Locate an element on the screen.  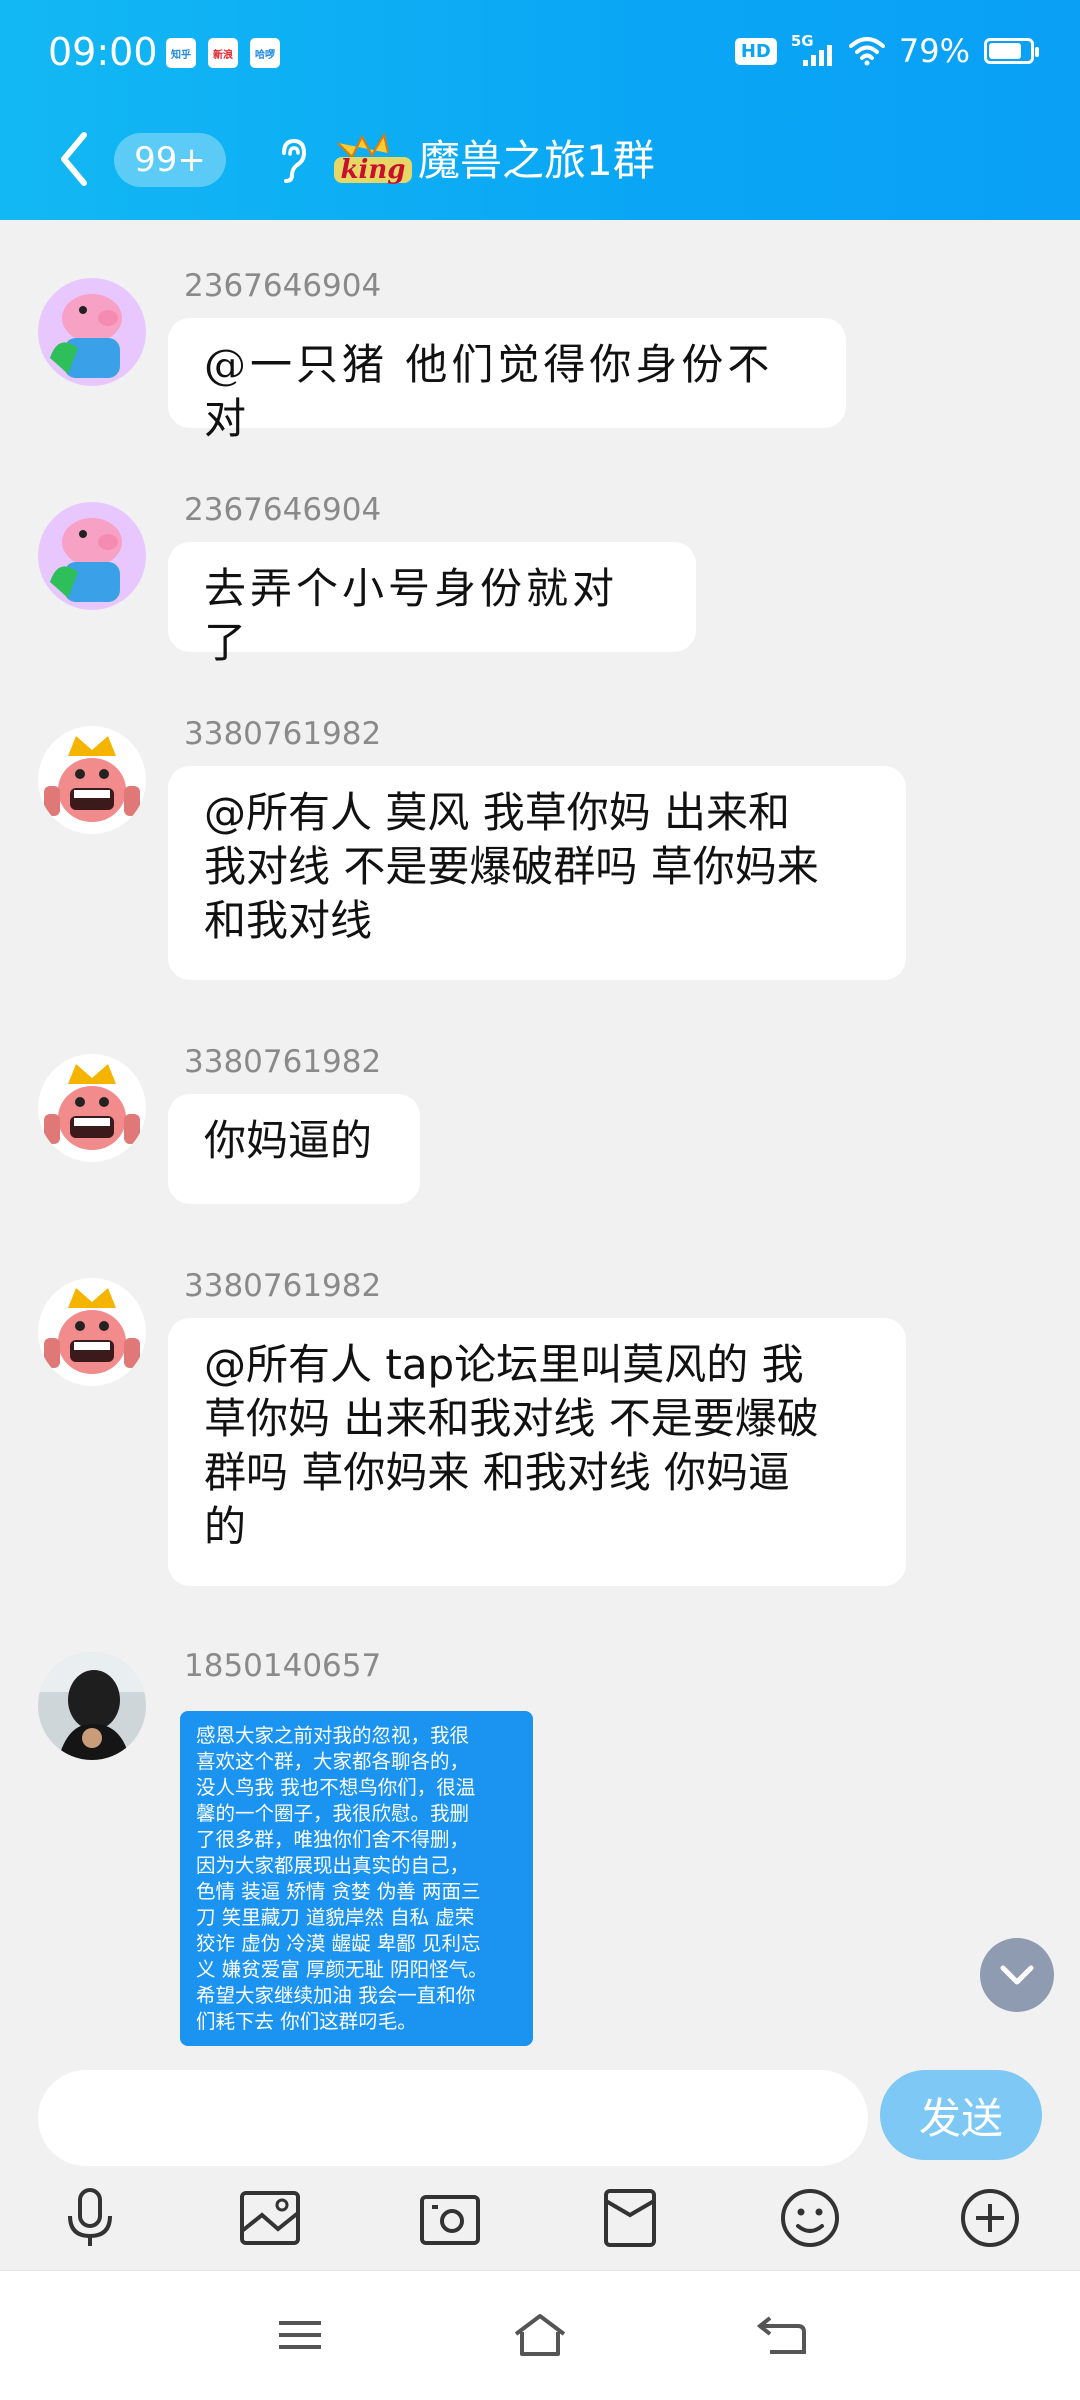
unread-count-badge: 99+ is located at coordinates (170, 160).